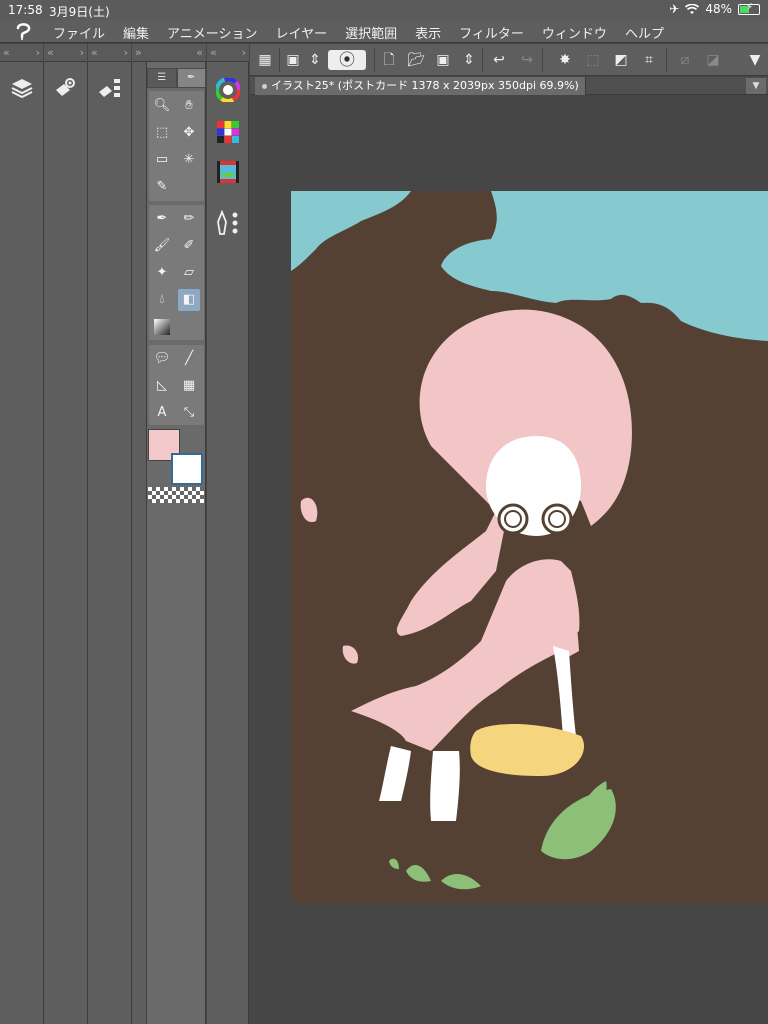 The height and width of the screenshot is (1024, 768). Describe the element at coordinates (389, 60) in the screenshot. I see `new-file-icon: 🗋` at that location.